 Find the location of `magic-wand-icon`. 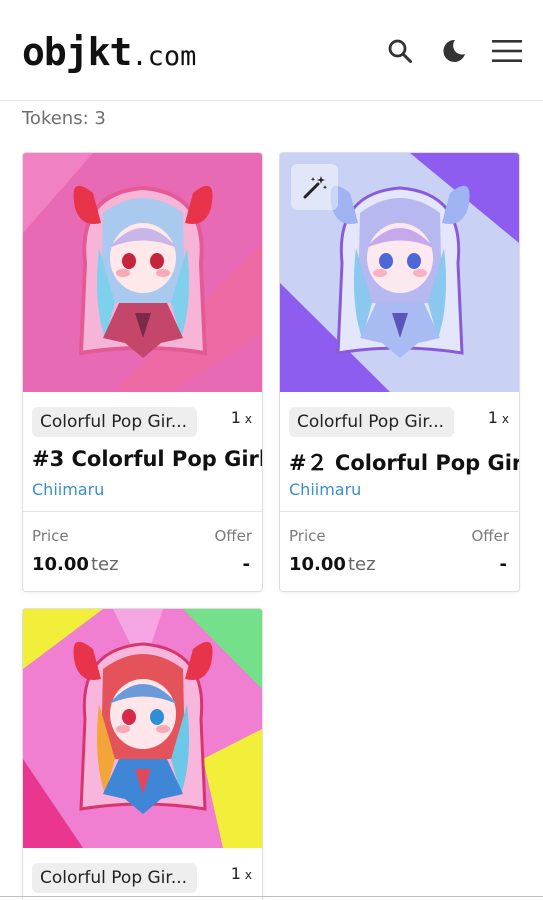

magic-wand-icon is located at coordinates (314, 187).